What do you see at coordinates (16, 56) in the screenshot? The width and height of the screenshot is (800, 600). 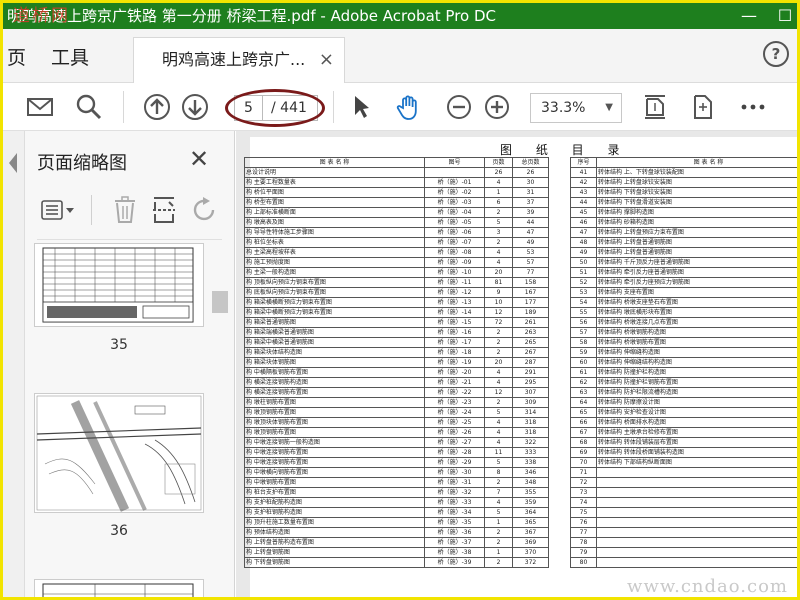 I see `menu-home: 页` at bounding box center [16, 56].